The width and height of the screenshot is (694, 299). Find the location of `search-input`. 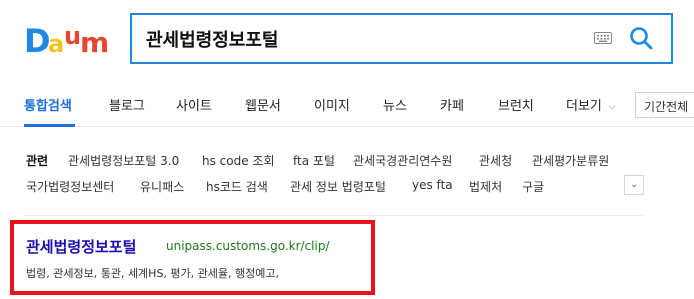

search-input is located at coordinates (361, 38).